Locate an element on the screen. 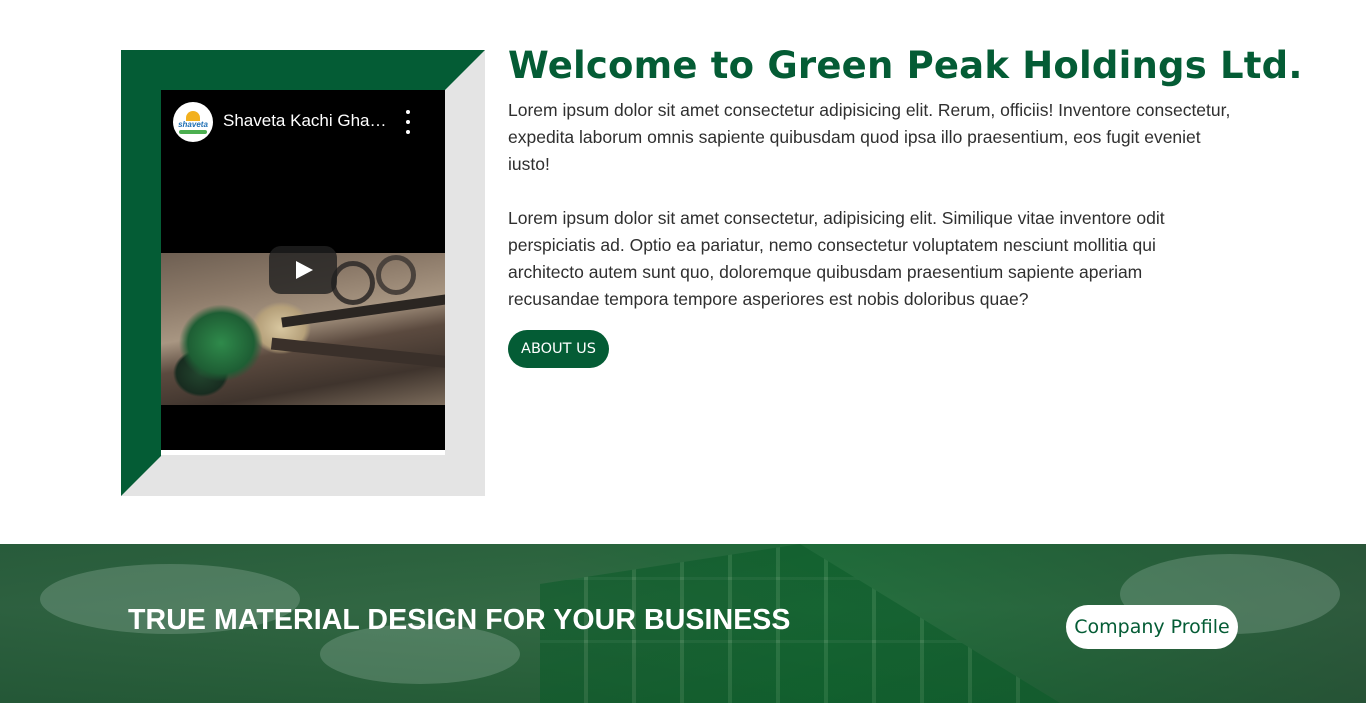 The width and height of the screenshot is (1366, 703). play-button is located at coordinates (303, 270).